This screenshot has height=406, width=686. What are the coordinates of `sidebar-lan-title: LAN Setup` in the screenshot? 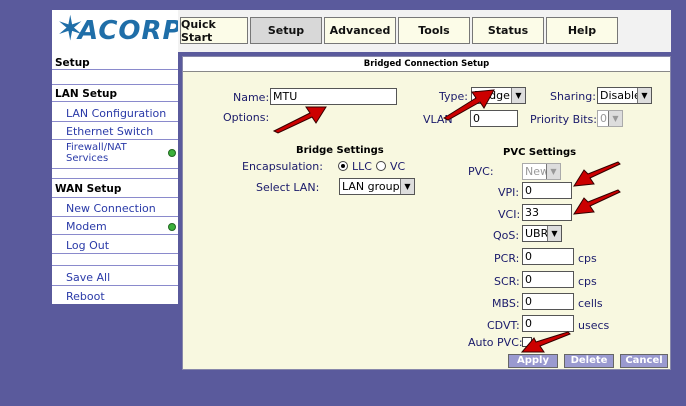 It's located at (86, 94).